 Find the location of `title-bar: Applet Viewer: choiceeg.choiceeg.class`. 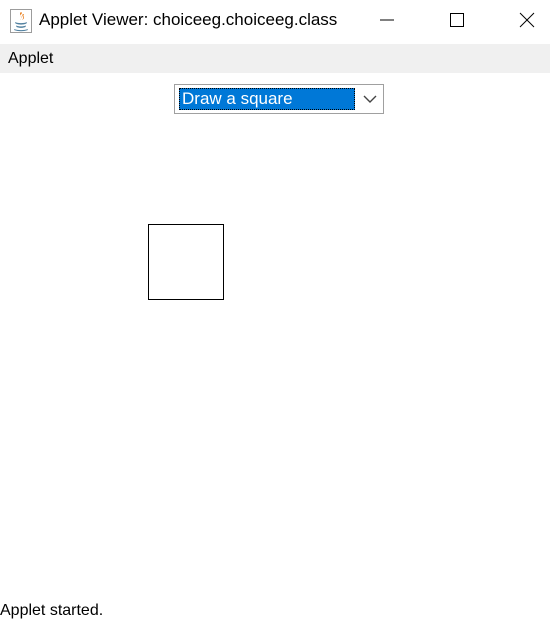

title-bar: Applet Viewer: choiceeg.choiceeg.class is located at coordinates (275, 22).